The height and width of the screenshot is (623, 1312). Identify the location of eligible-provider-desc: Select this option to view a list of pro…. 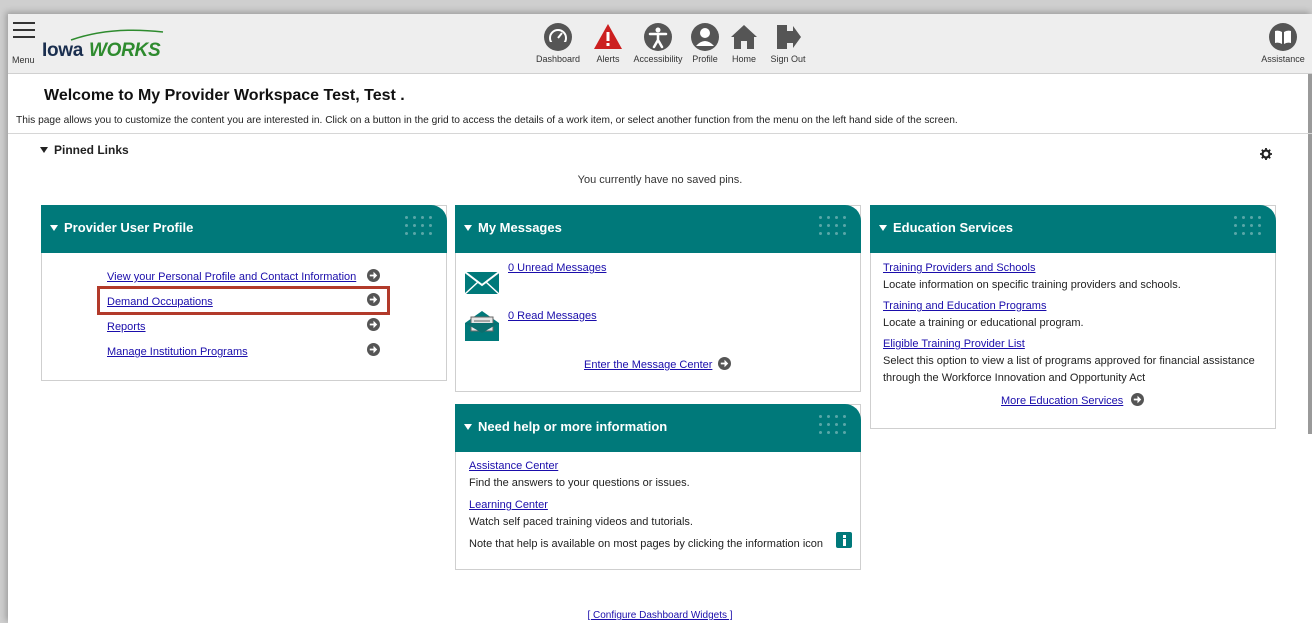
(1069, 361).